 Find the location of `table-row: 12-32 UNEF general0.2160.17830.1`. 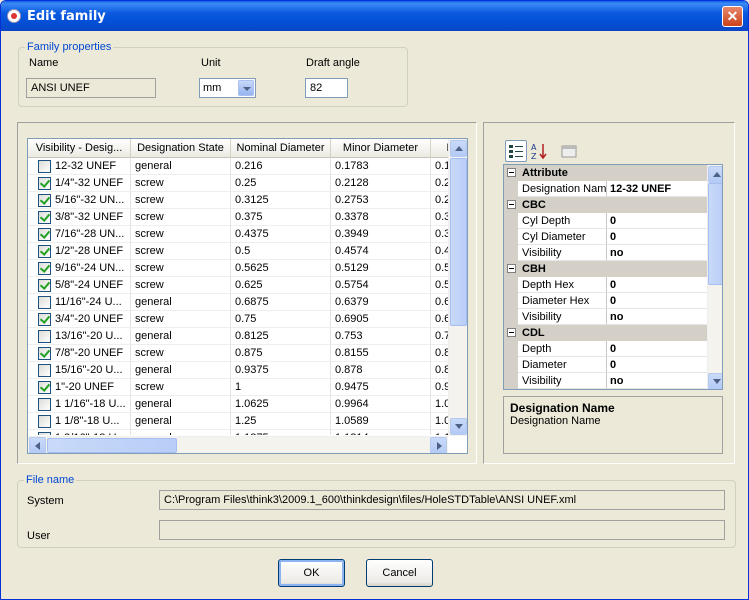

table-row: 12-32 UNEF general0.2160.17830.1 is located at coordinates (238, 166).